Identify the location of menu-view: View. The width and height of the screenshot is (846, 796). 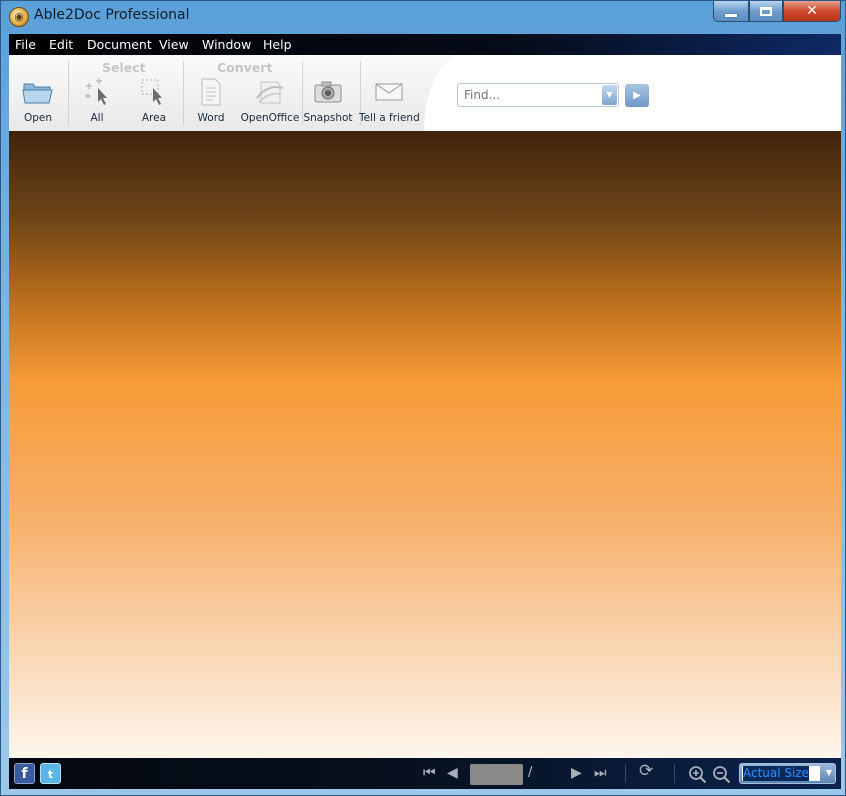
(174, 44).